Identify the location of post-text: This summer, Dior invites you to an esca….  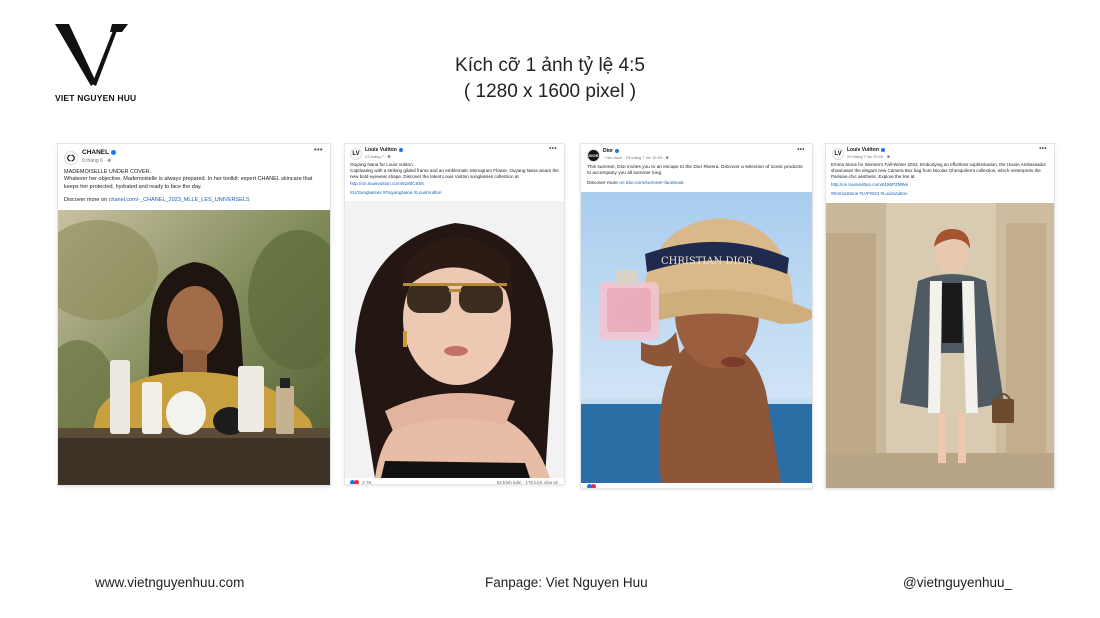
(695, 171).